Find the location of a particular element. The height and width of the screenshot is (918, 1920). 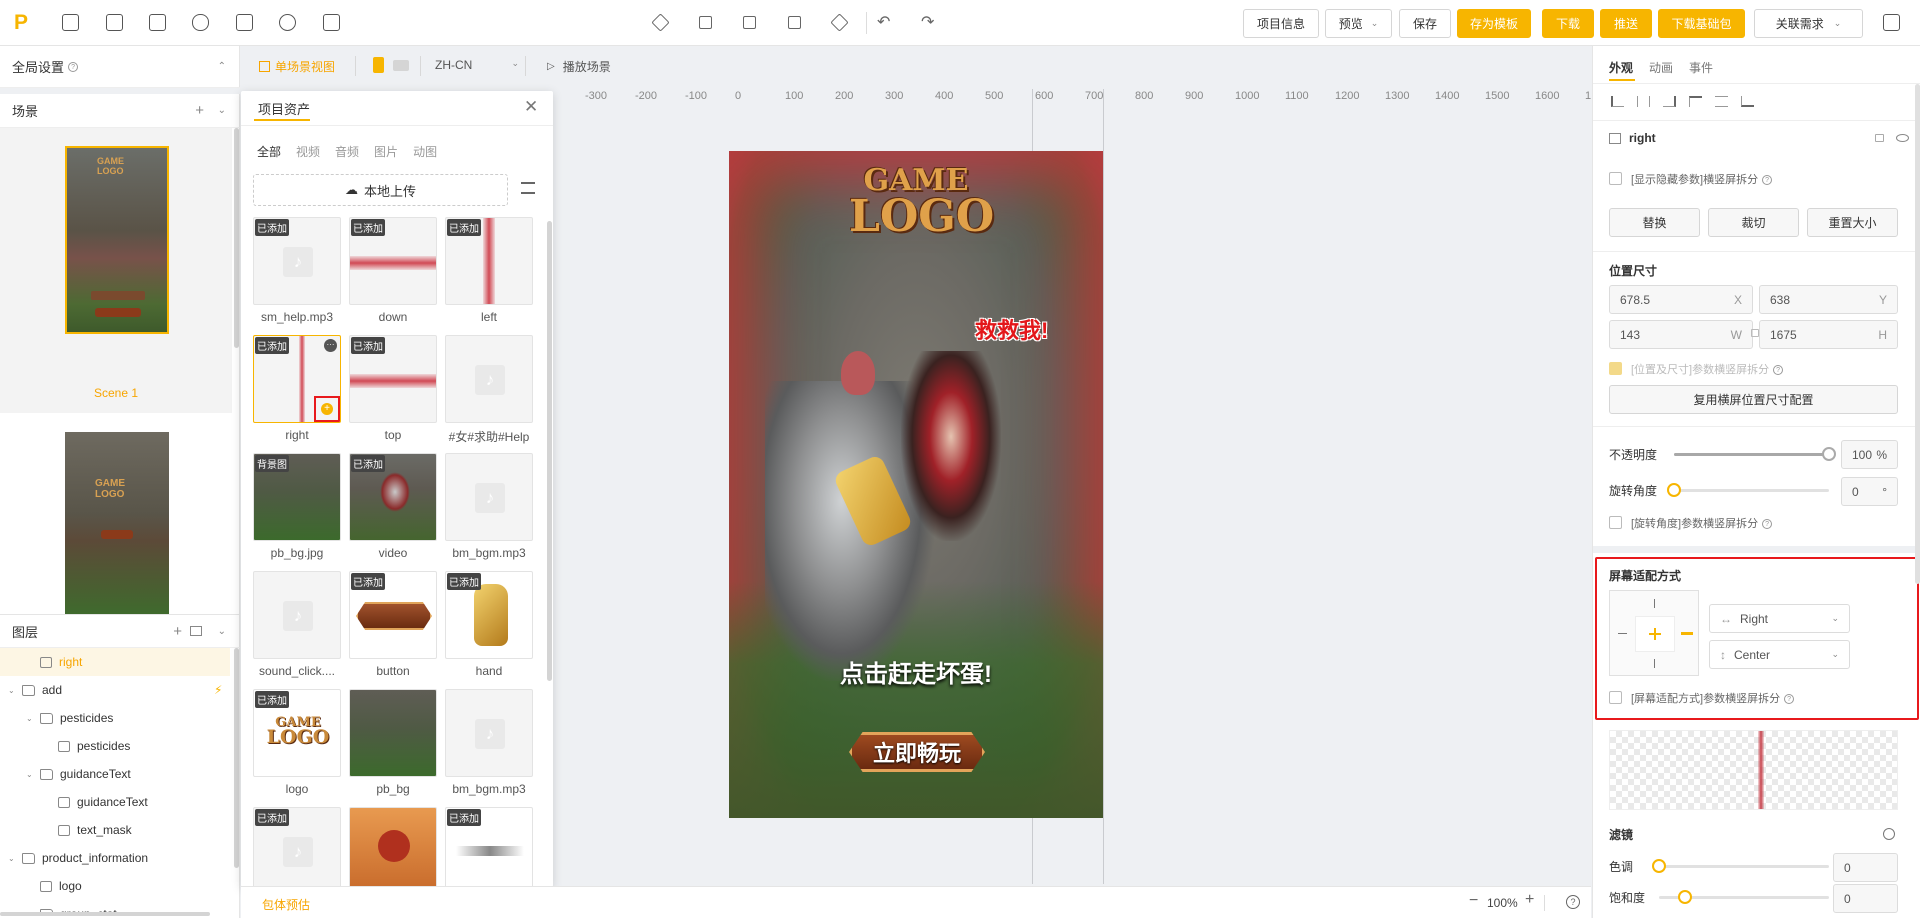

layer-row: text_mask is located at coordinates (115, 830).